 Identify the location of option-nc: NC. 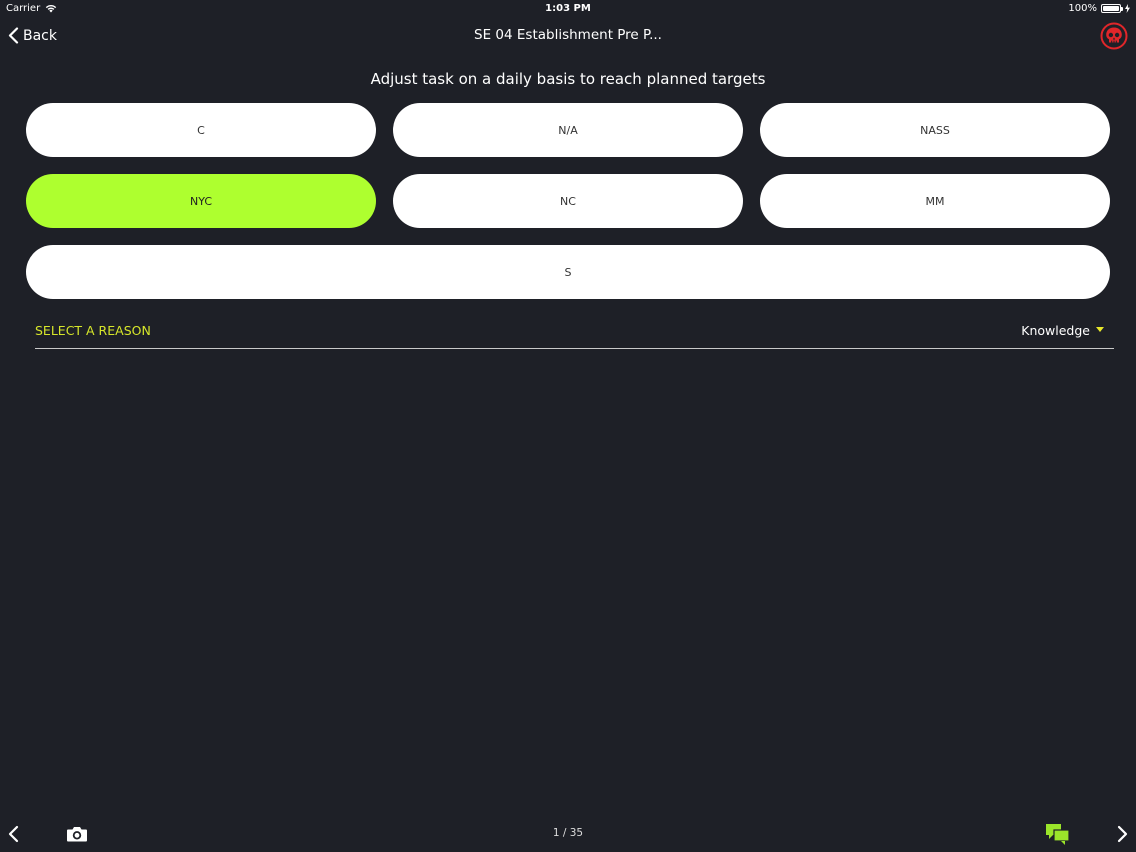
(568, 201).